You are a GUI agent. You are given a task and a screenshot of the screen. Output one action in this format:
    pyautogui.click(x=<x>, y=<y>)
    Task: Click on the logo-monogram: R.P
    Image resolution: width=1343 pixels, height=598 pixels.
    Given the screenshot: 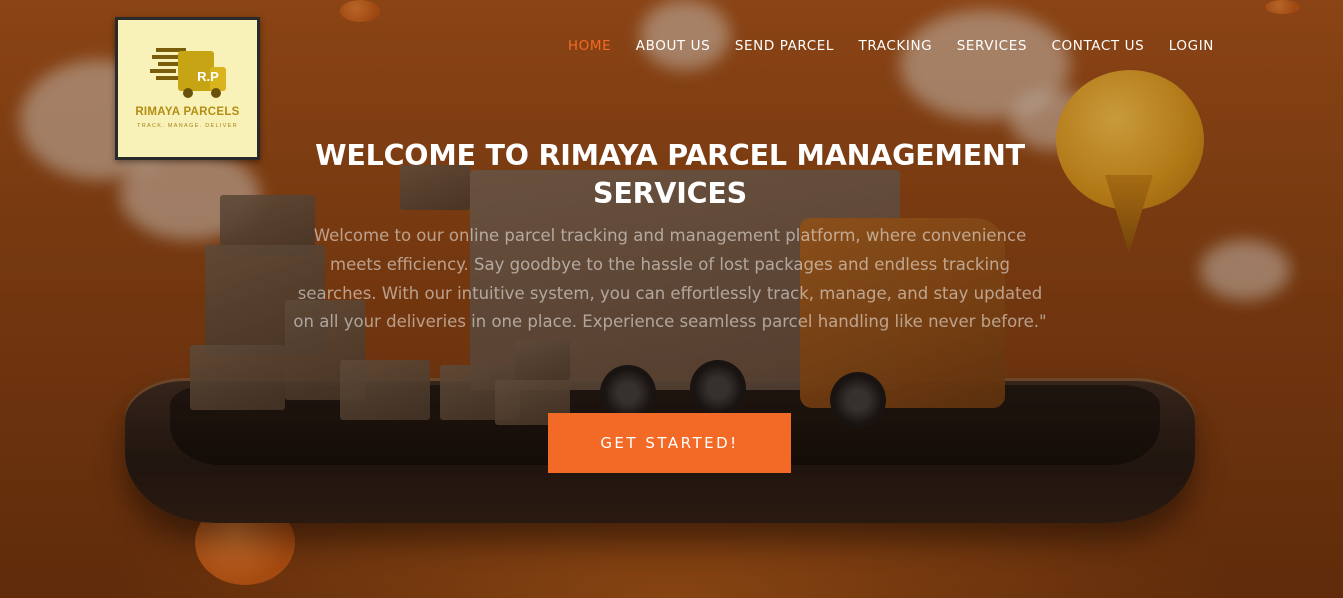 What is the action you would take?
    pyautogui.click(x=208, y=76)
    